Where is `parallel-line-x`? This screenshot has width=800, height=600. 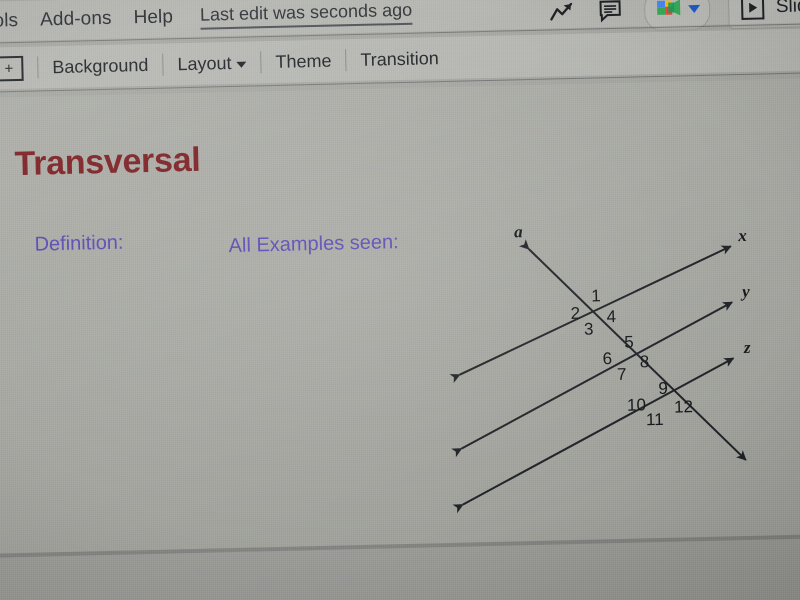 parallel-line-x is located at coordinates (590, 314).